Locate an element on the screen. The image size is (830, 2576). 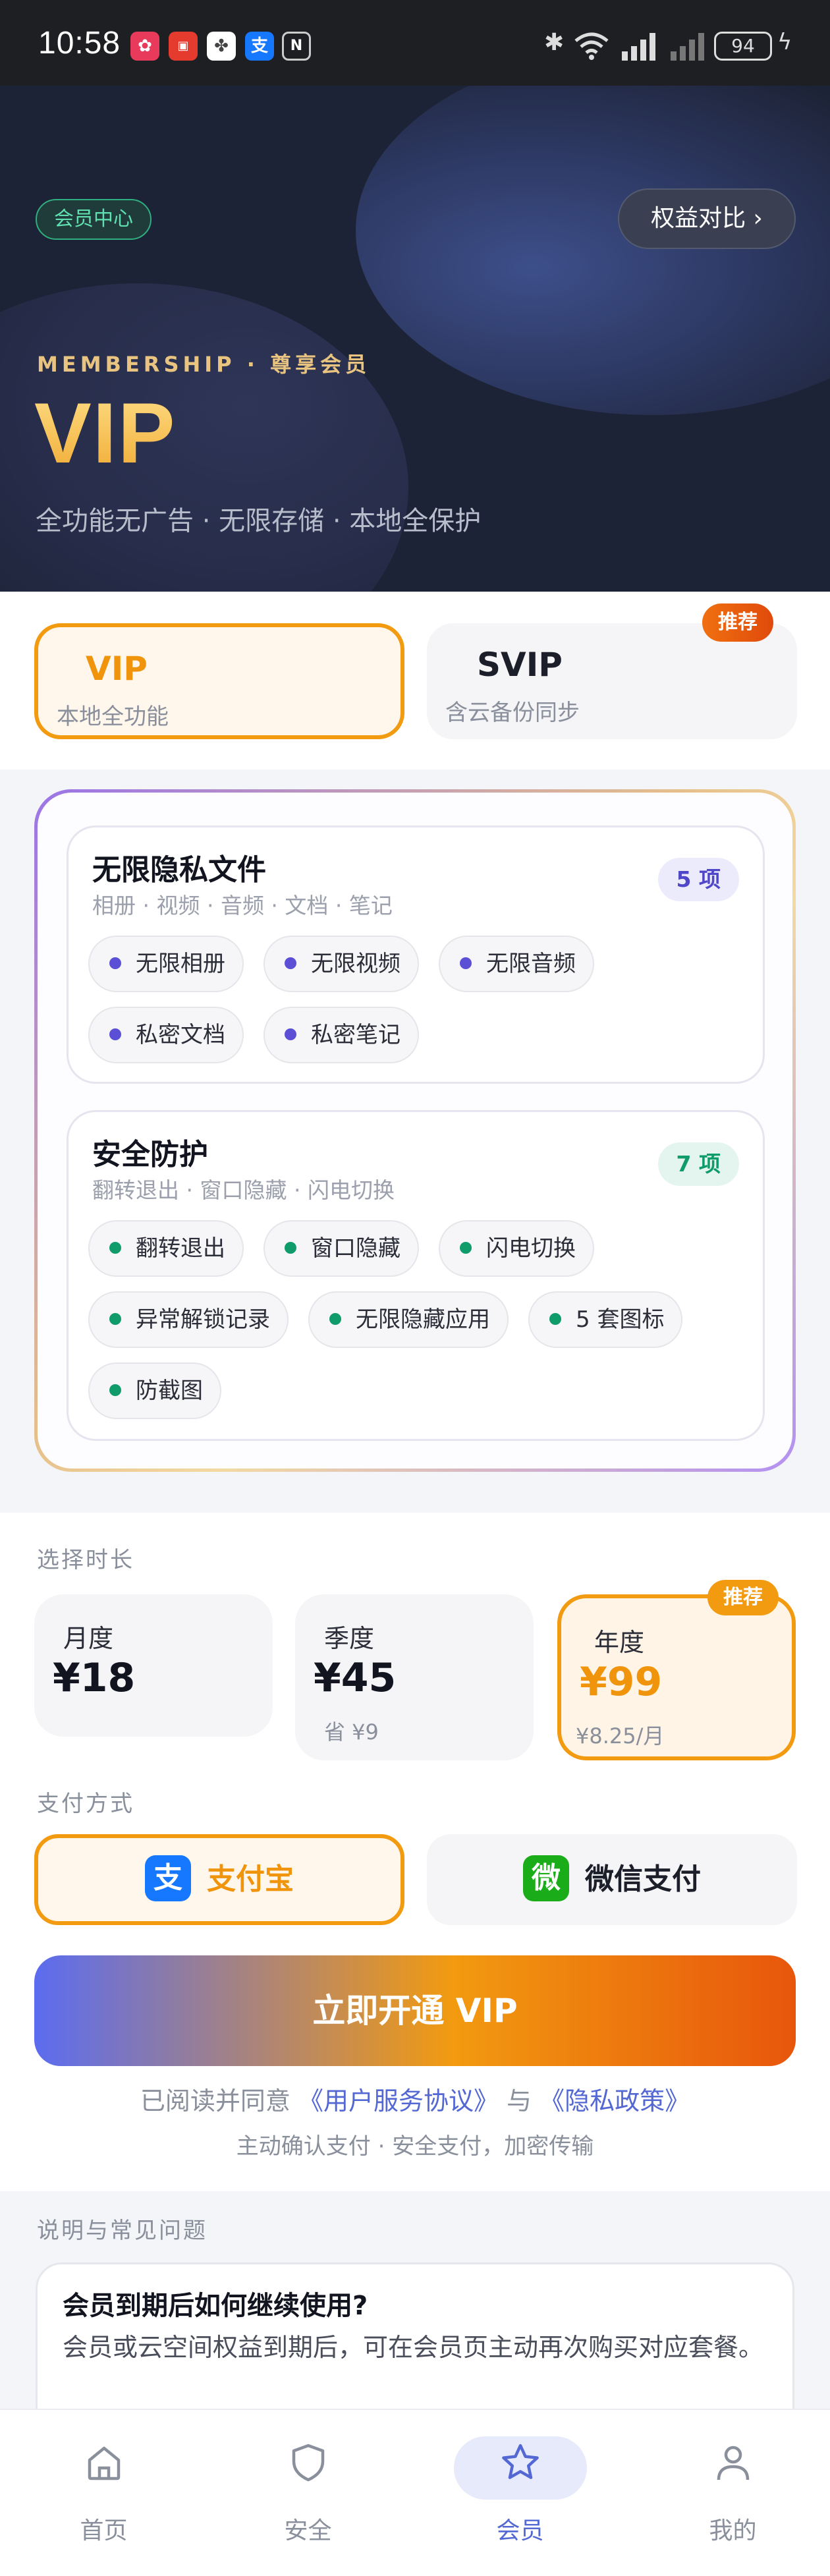
duration-name: 季度 is located at coordinates (349, 1638).